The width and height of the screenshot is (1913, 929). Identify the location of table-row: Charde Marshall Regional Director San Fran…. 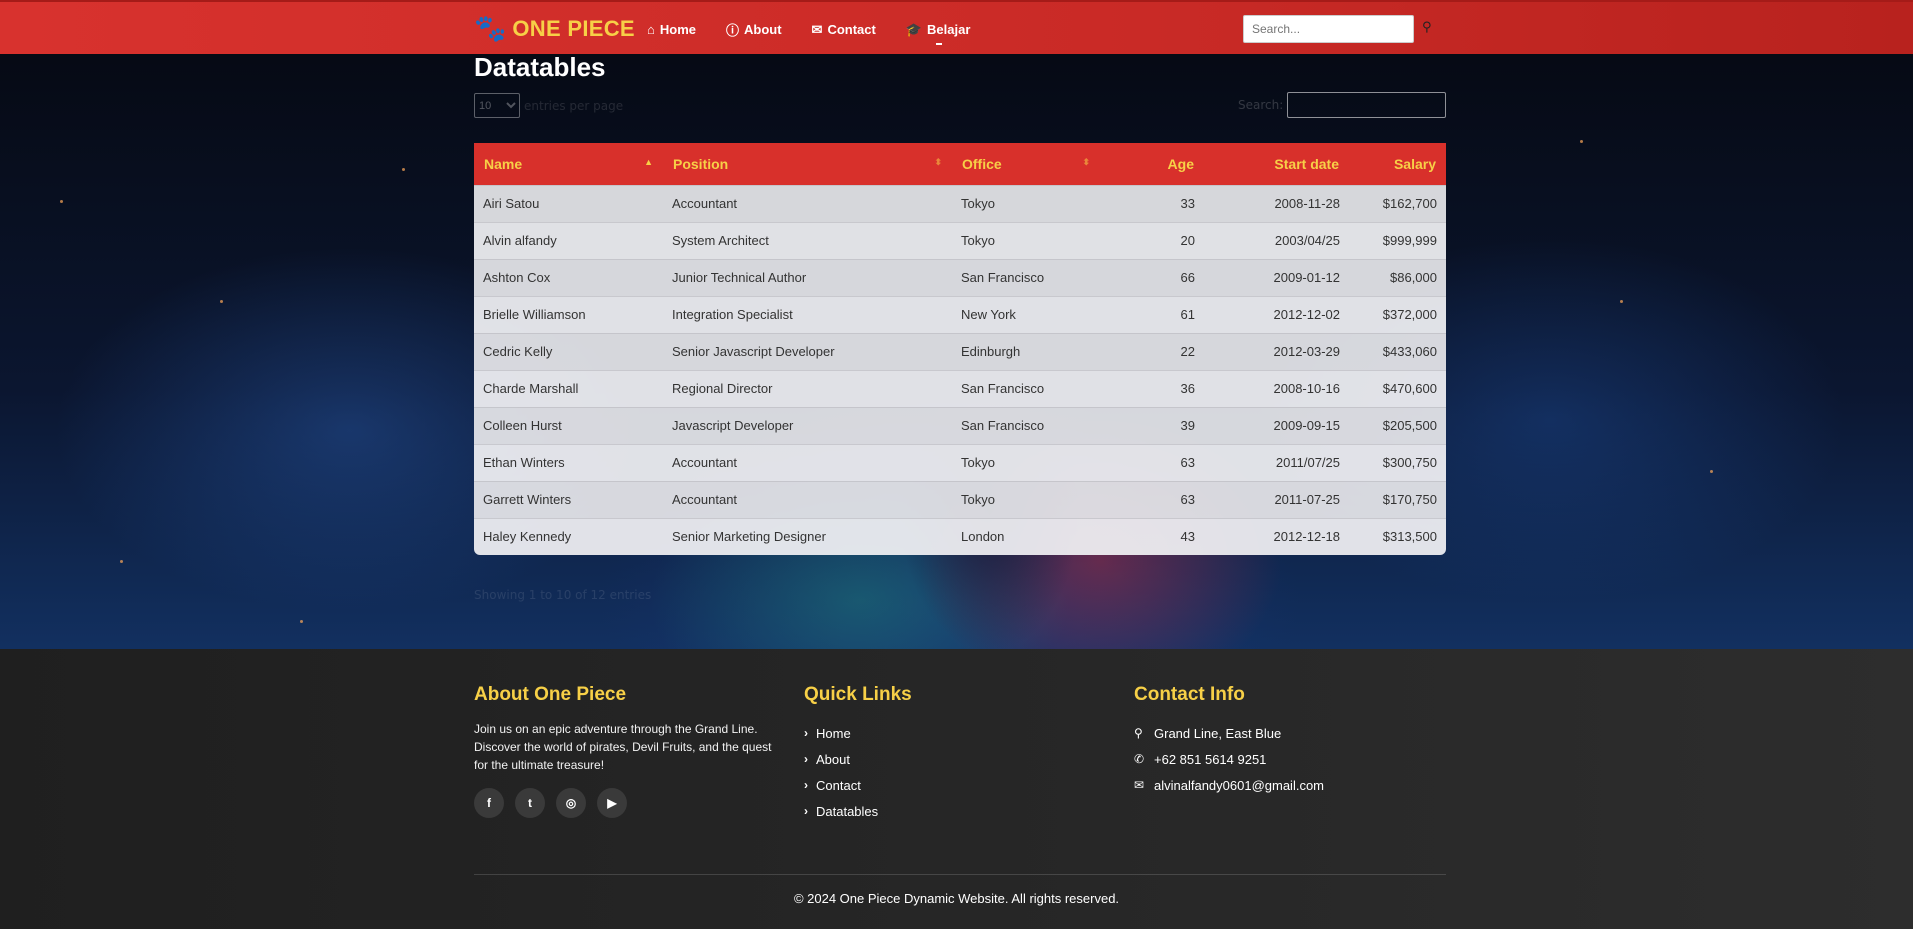
(960, 388).